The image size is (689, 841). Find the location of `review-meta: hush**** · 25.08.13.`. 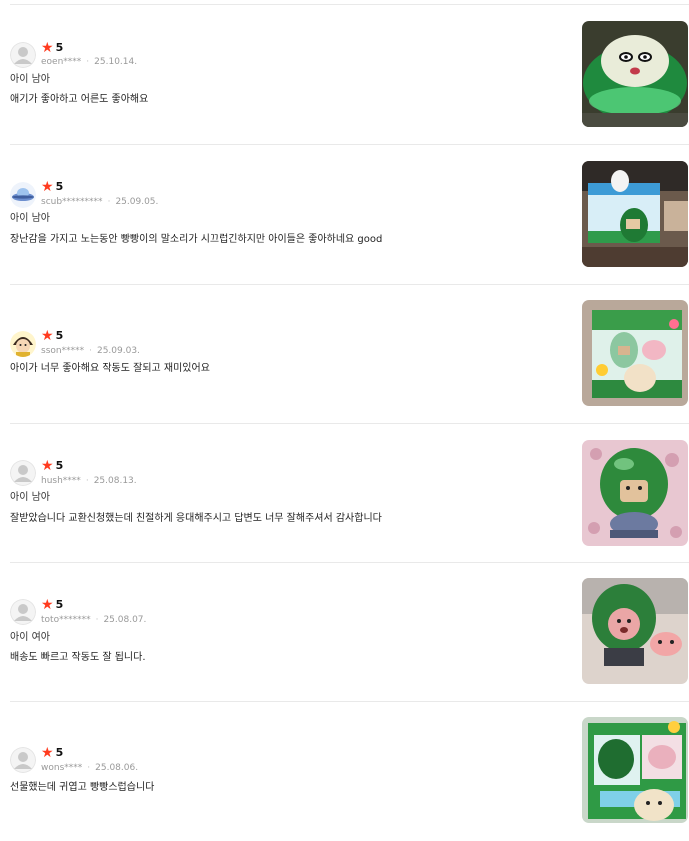

review-meta: hush**** · 25.08.13. is located at coordinates (89, 481).